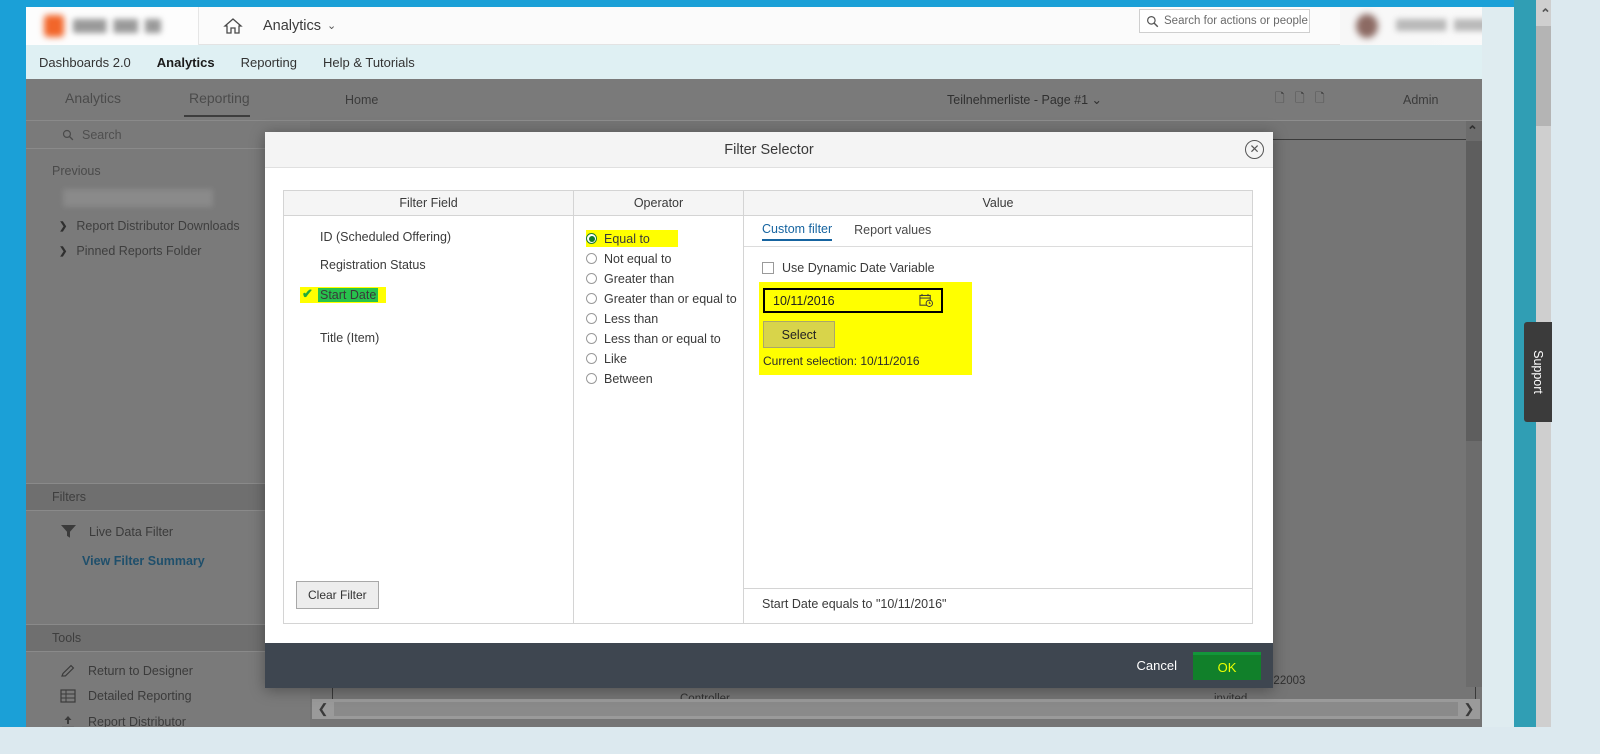  I want to click on sidebar-tab-analytics: Analytics, so click(93, 98).